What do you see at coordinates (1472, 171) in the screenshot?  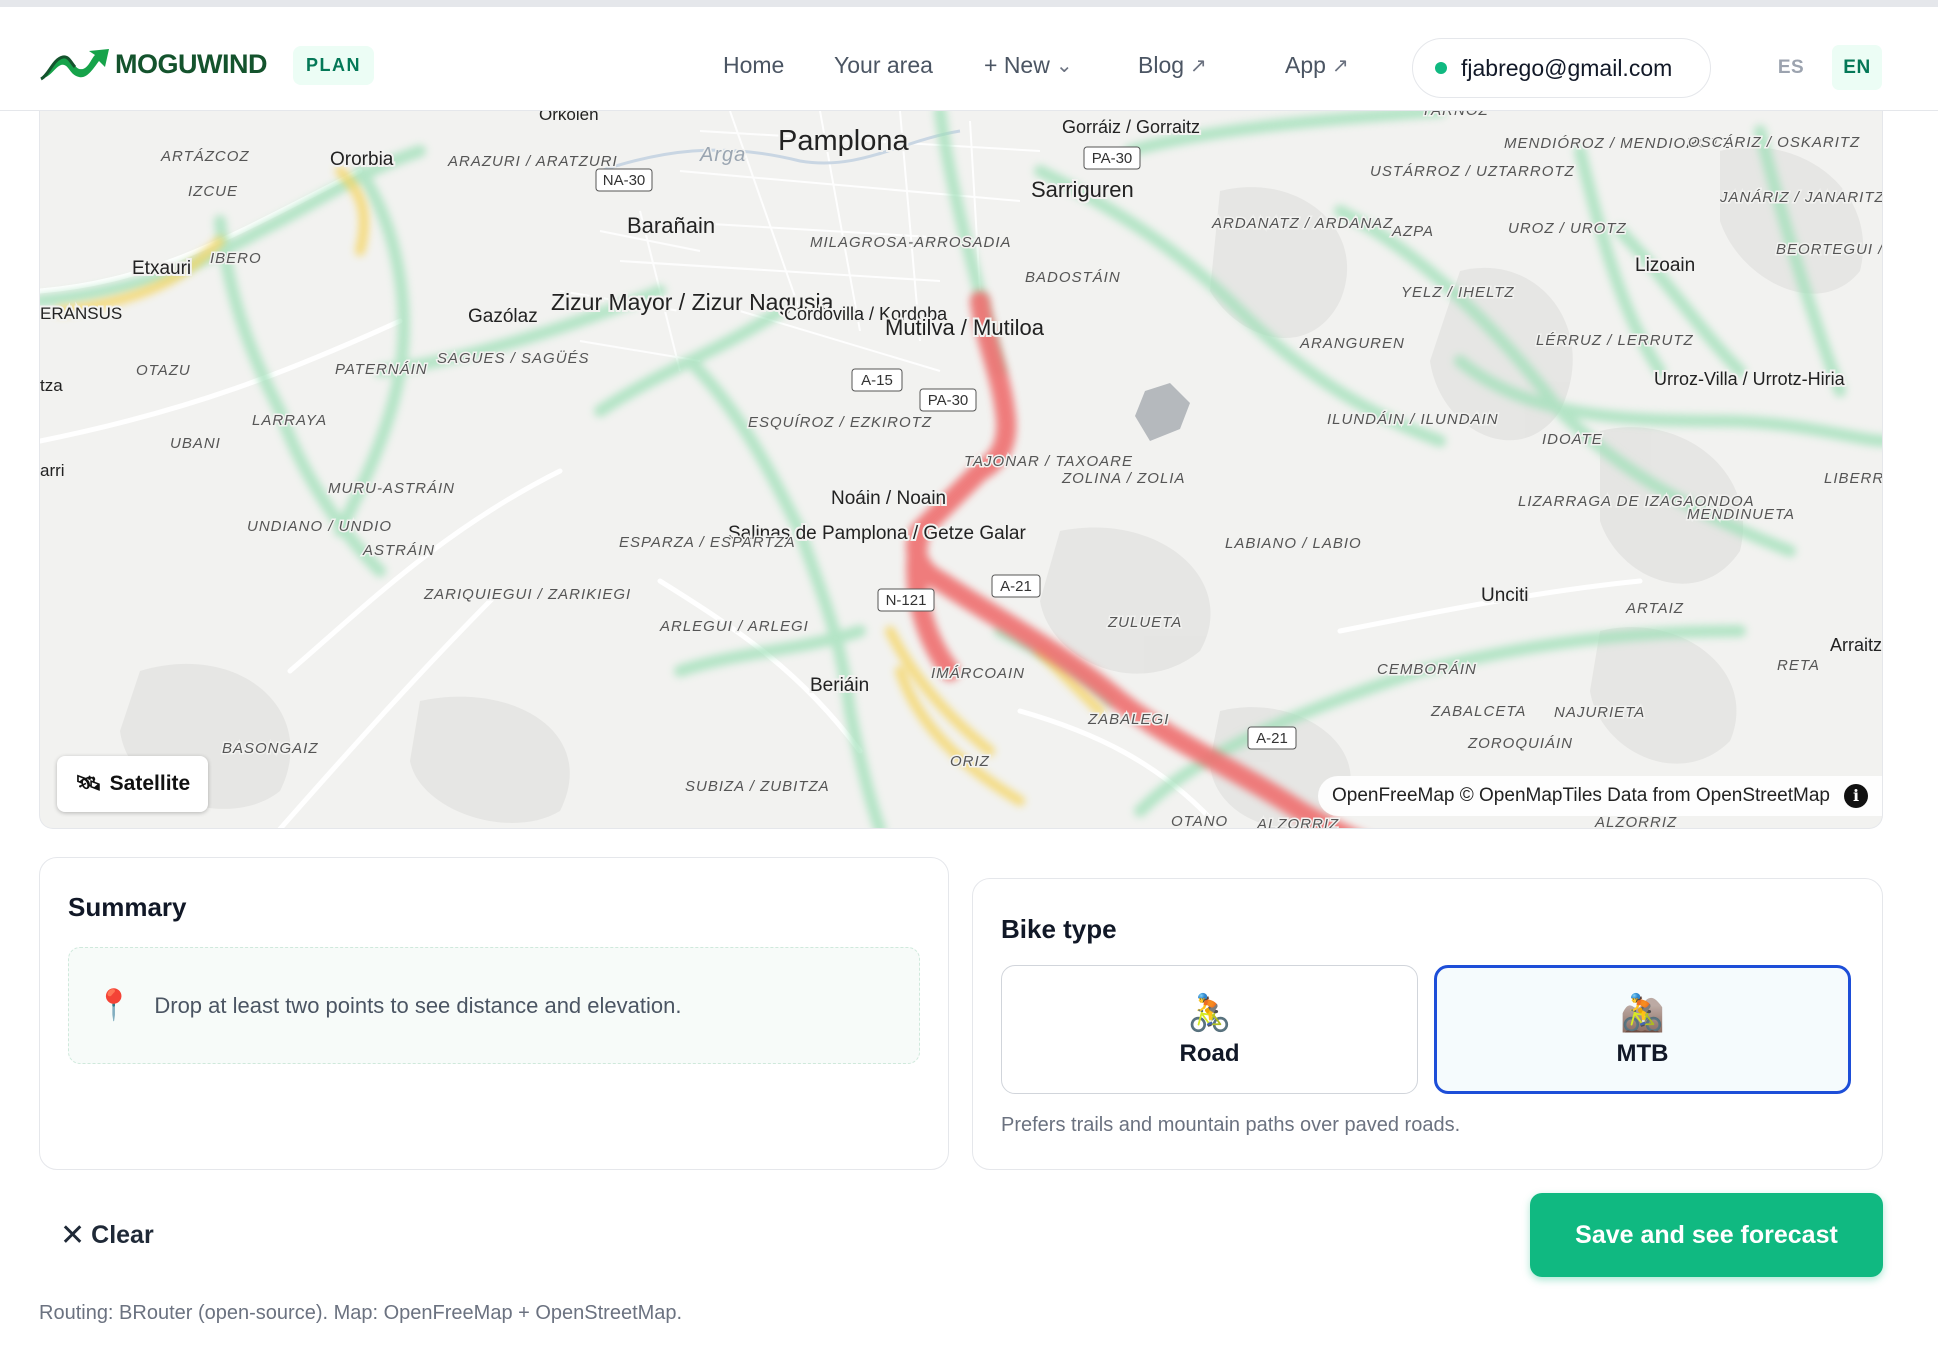 I see `place-label: USTÁRROZ / UZTARROTZ` at bounding box center [1472, 171].